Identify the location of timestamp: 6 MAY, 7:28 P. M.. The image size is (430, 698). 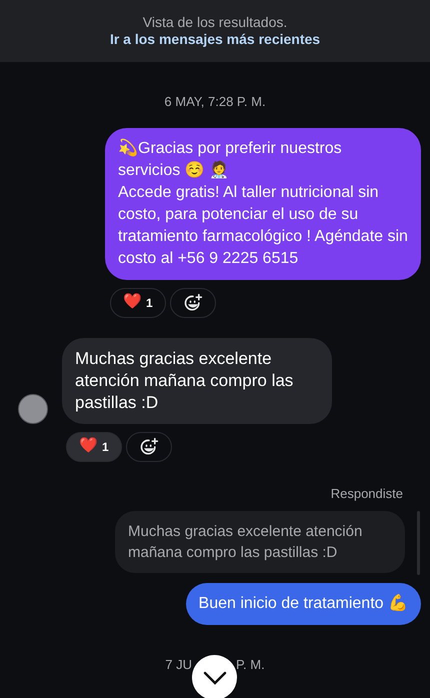
(215, 102).